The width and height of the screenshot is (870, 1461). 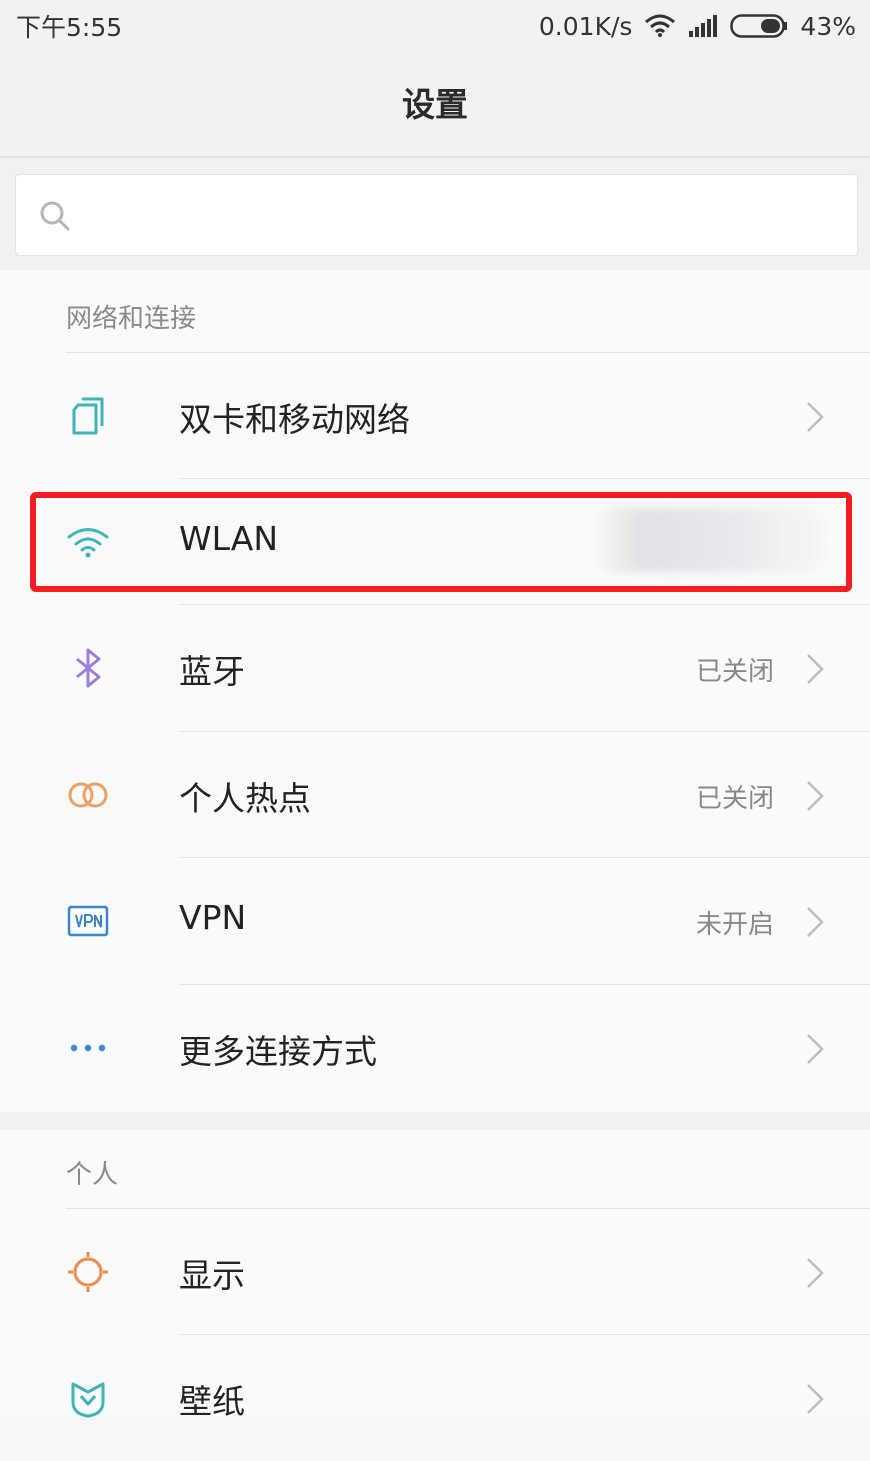 I want to click on search-area, so click(x=435, y=214).